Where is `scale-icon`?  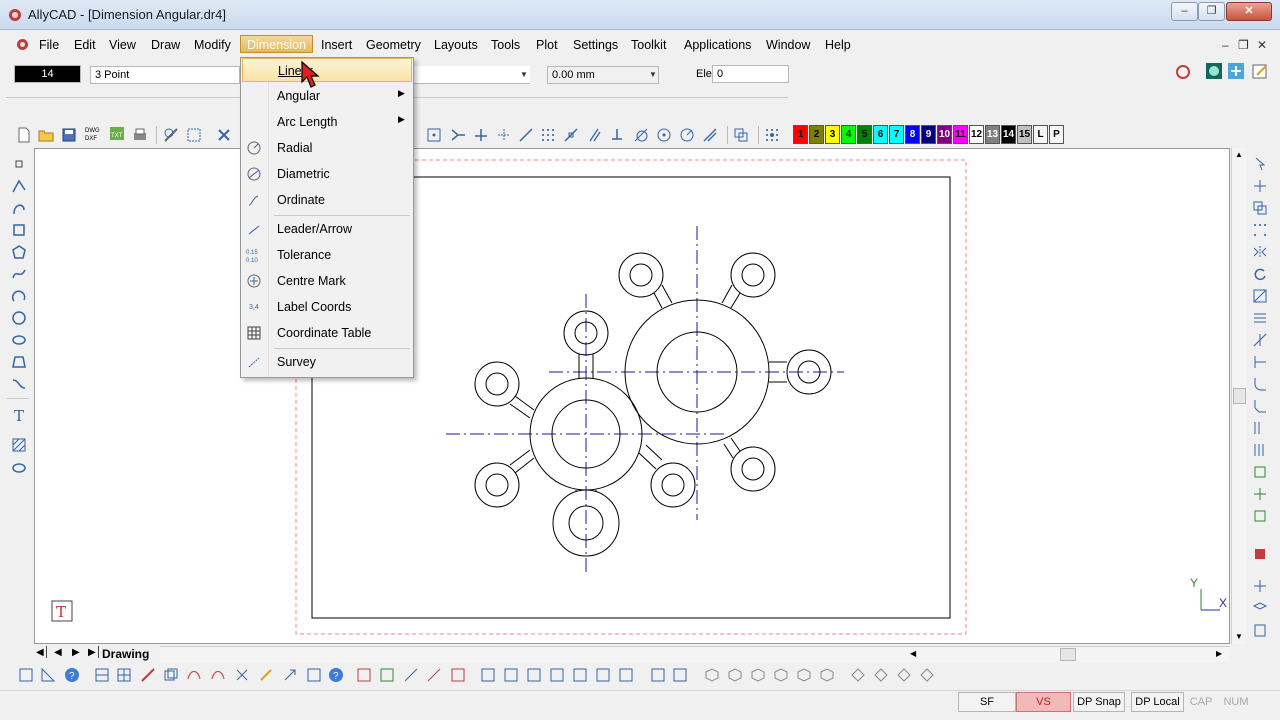 scale-icon is located at coordinates (1260, 296).